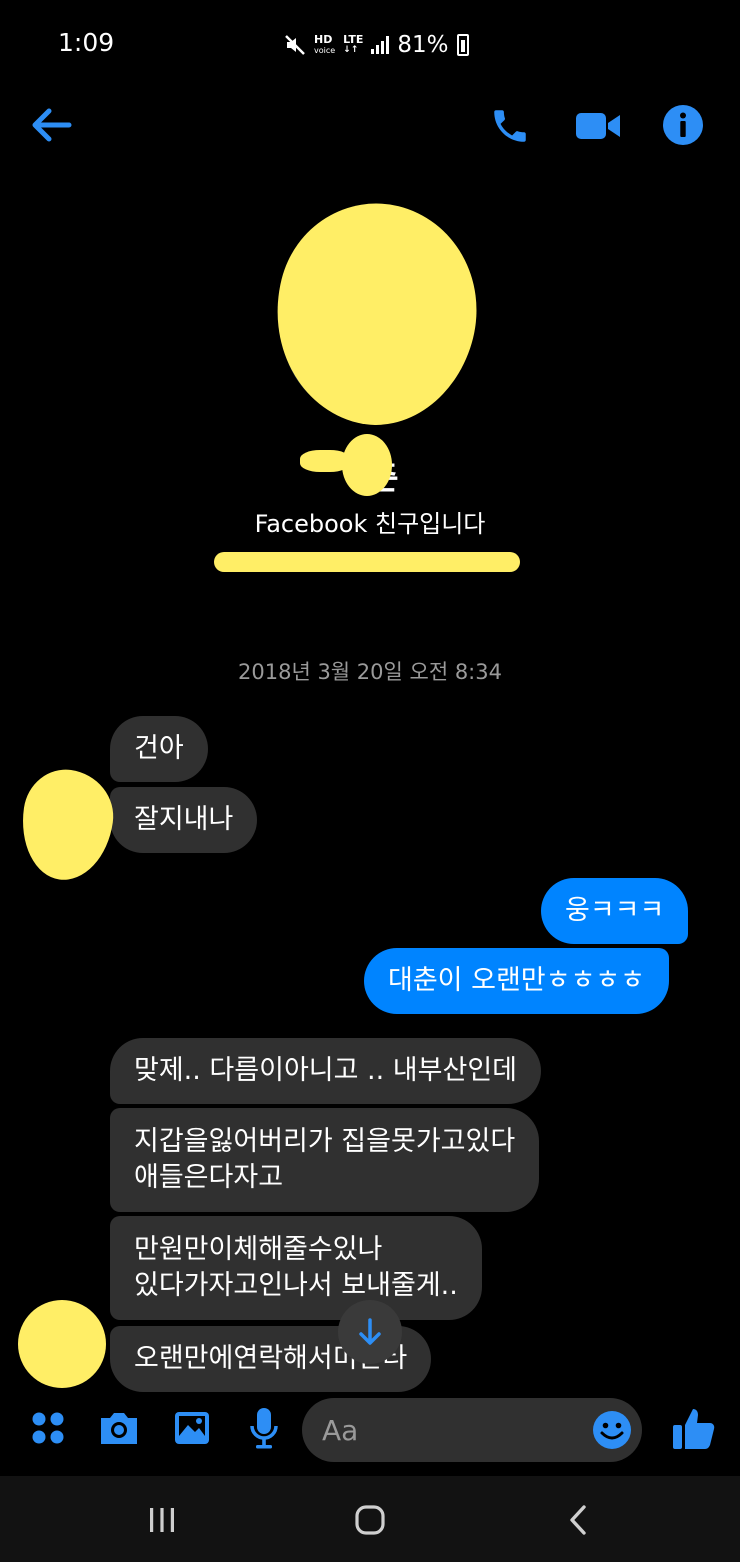 Image resolution: width=740 pixels, height=1562 pixels. What do you see at coordinates (351, 50) in the screenshot?
I see `lte-arrows-icon: ↓↑` at bounding box center [351, 50].